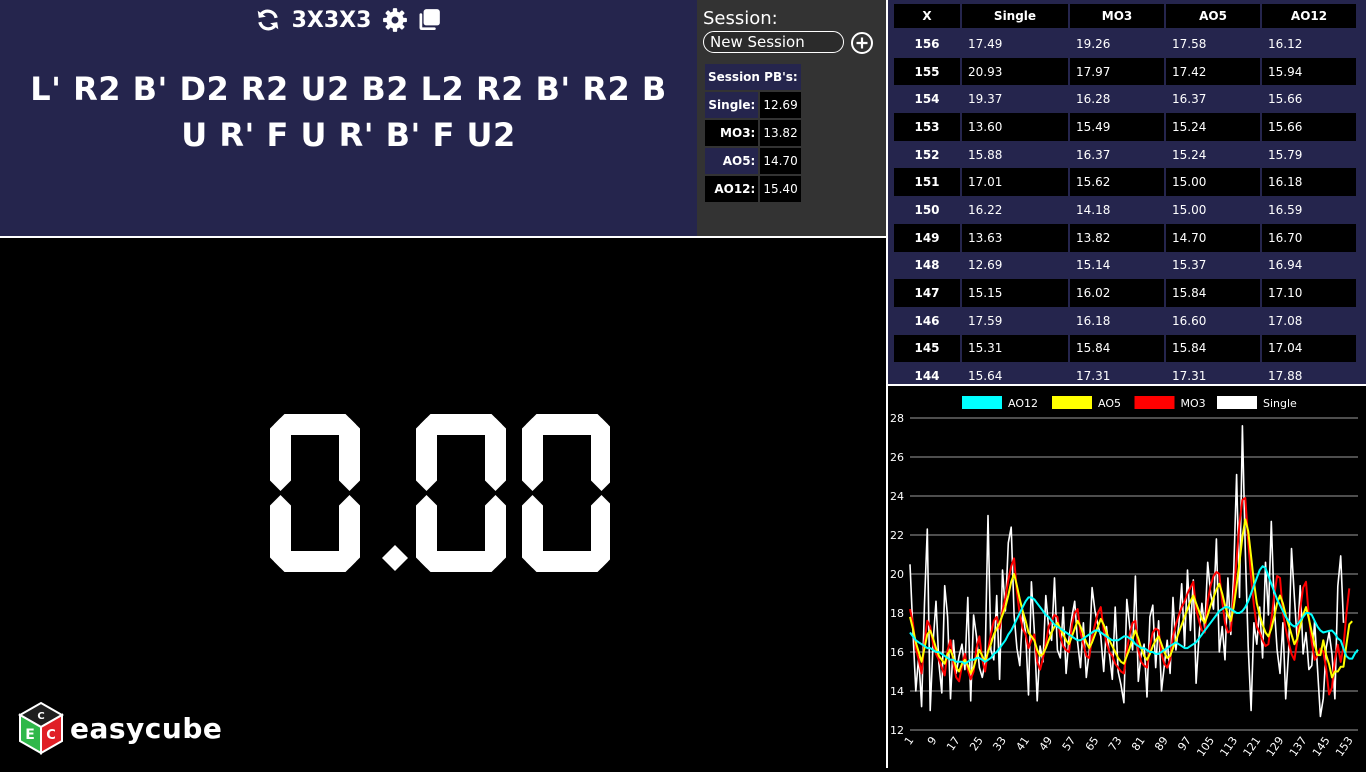  I want to click on pb-label: MO3:, so click(732, 133).